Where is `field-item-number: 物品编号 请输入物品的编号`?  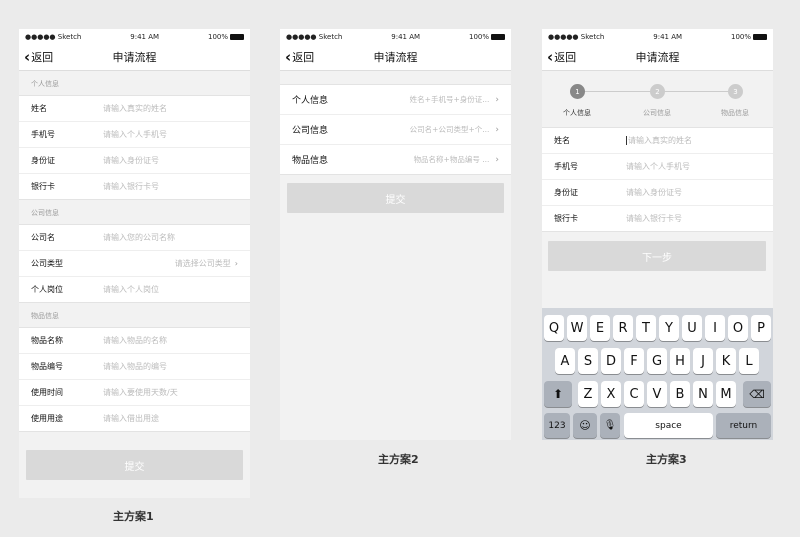
field-item-number: 物品编号 请输入物品的编号 is located at coordinates (134, 367).